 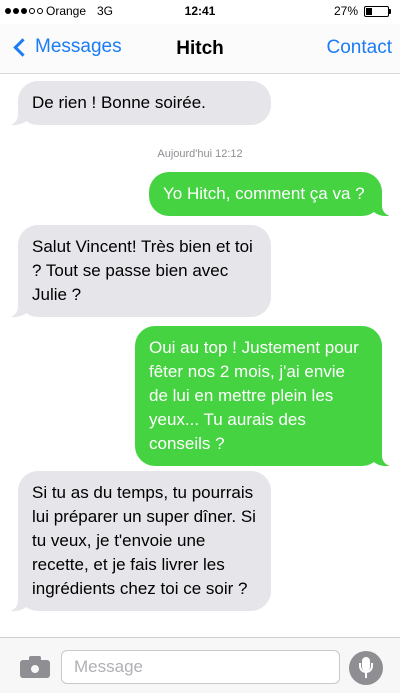 I want to click on message-bubble-outgoing: Yo Hitch, comment ça va ?, so click(x=270, y=194).